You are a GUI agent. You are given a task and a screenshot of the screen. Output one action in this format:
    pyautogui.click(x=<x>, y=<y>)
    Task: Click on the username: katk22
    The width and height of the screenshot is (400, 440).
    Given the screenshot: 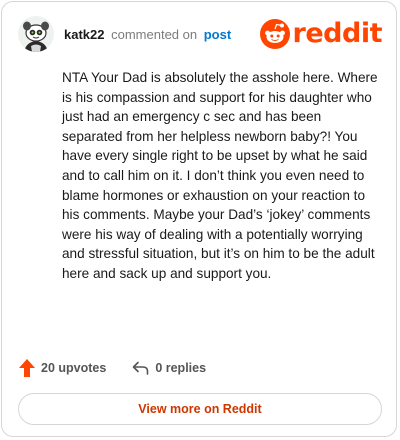 What is the action you would take?
    pyautogui.click(x=84, y=34)
    